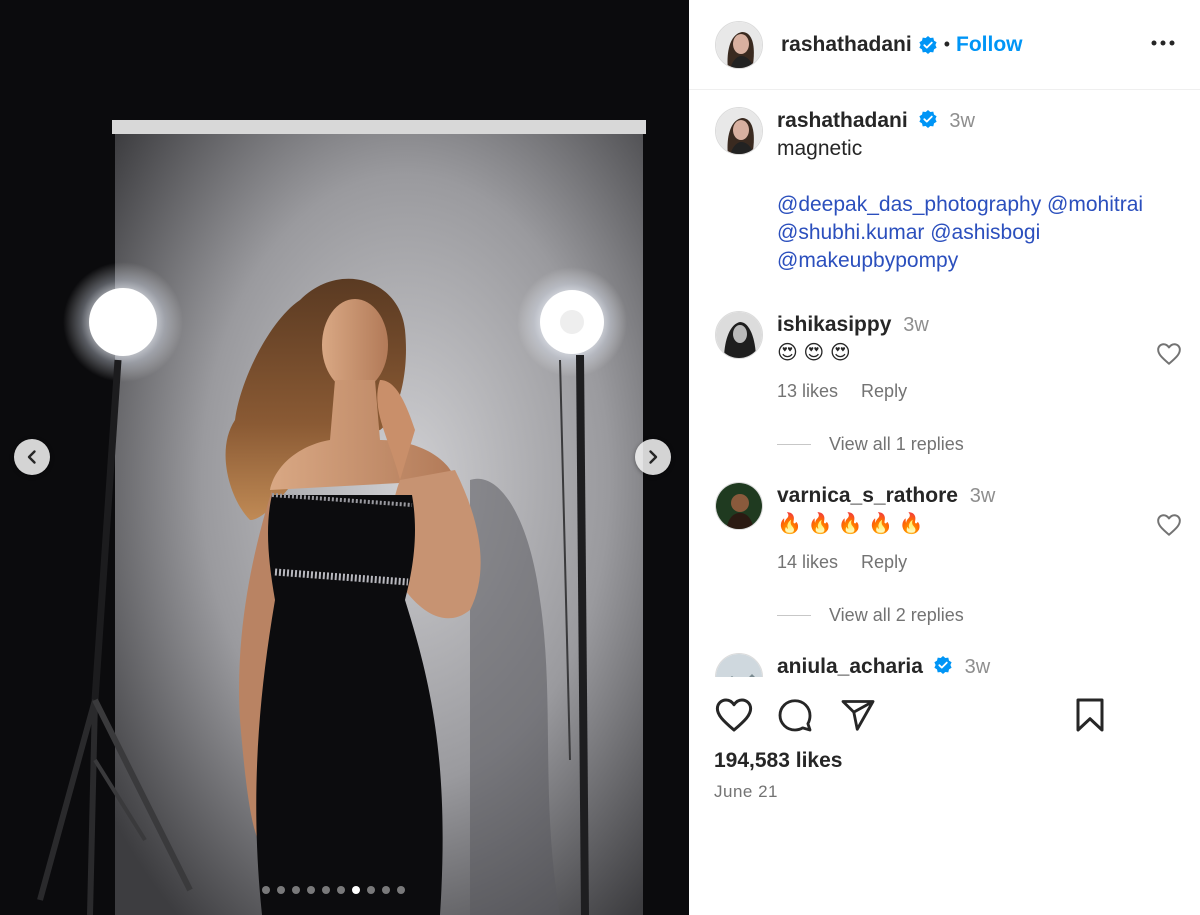  What do you see at coordinates (989, 45) in the screenshot?
I see `follow-button: Follow` at bounding box center [989, 45].